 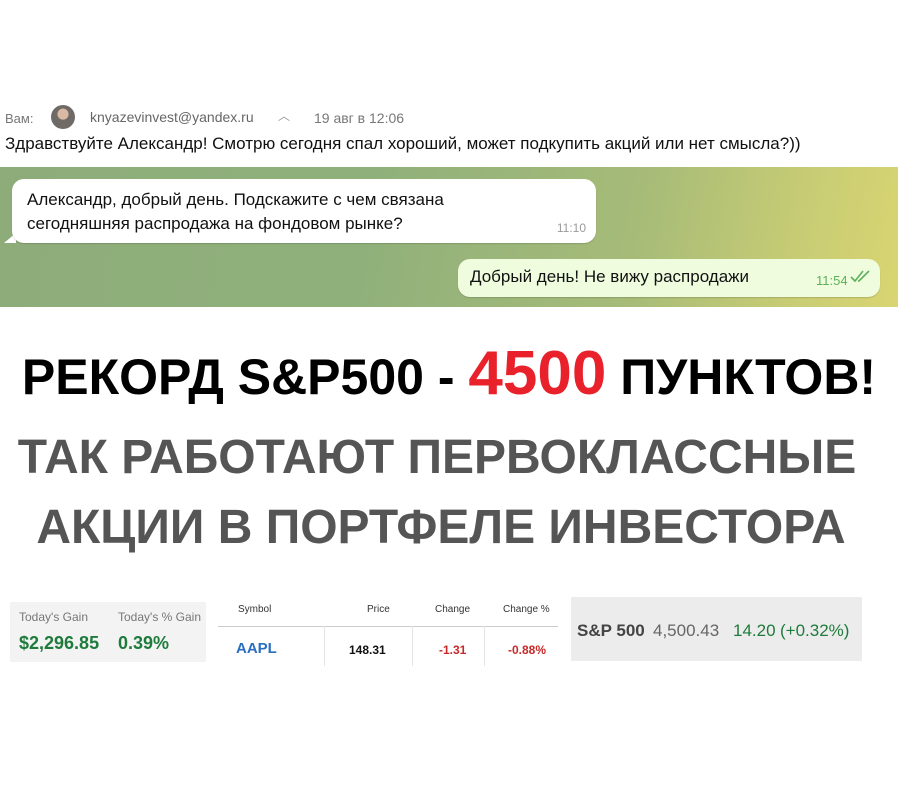 I want to click on index-change-pct: (+0.32%), so click(x=815, y=630).